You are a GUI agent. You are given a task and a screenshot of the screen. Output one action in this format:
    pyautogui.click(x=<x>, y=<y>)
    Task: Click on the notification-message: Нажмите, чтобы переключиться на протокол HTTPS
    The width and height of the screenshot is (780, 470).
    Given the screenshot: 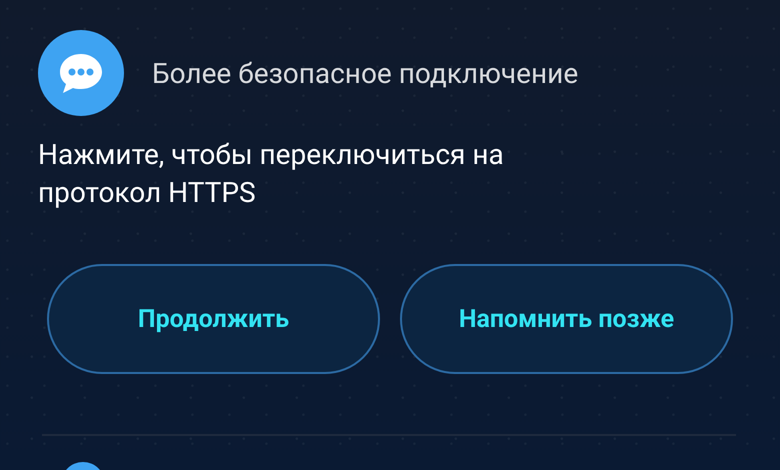 What is the action you would take?
    pyautogui.click(x=271, y=174)
    